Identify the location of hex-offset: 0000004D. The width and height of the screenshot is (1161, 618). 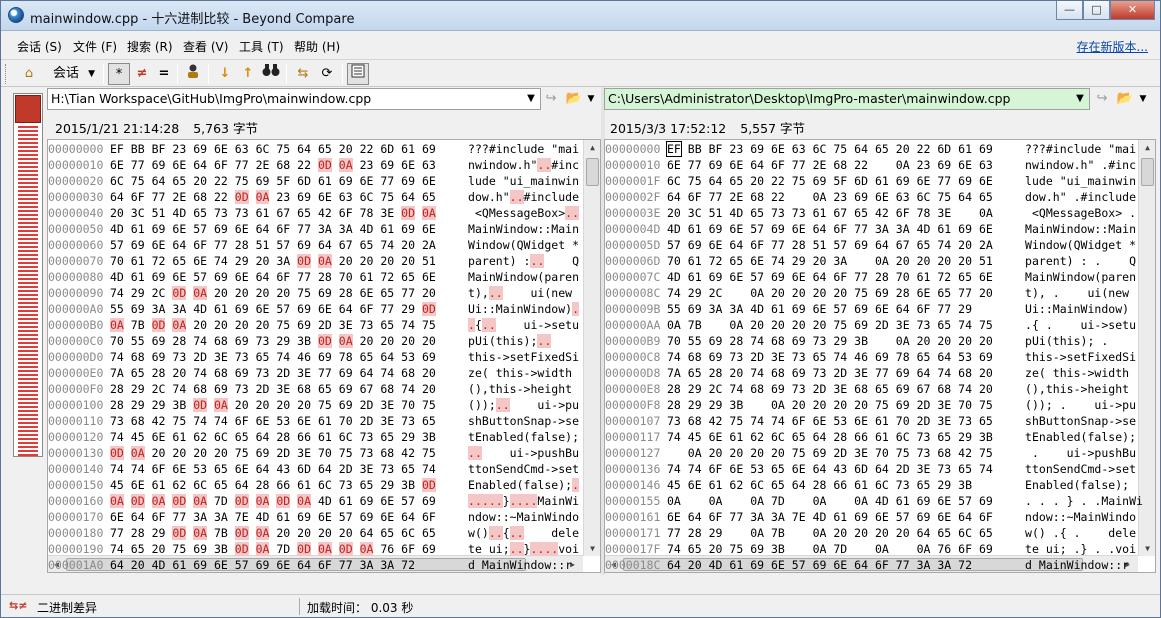
(633, 229).